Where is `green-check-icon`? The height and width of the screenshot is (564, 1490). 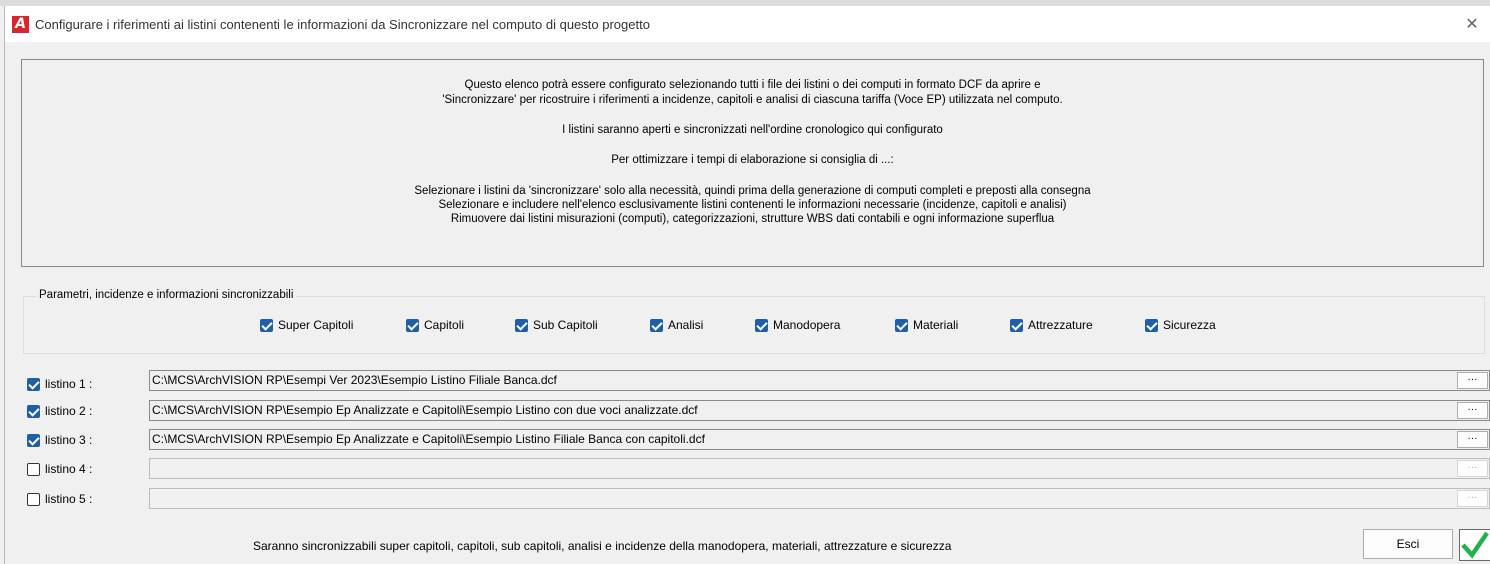 green-check-icon is located at coordinates (1475, 545).